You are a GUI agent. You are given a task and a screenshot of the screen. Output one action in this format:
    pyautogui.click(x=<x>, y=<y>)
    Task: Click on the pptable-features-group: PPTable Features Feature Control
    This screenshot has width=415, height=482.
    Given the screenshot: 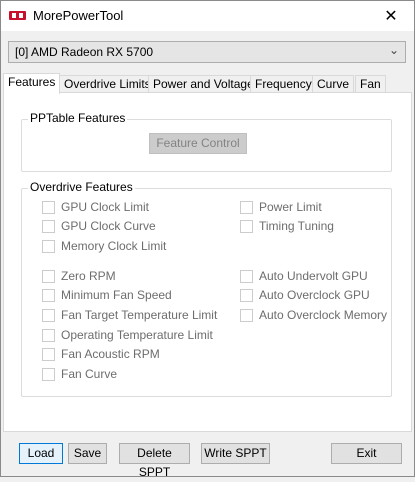 What is the action you would take?
    pyautogui.click(x=206, y=141)
    